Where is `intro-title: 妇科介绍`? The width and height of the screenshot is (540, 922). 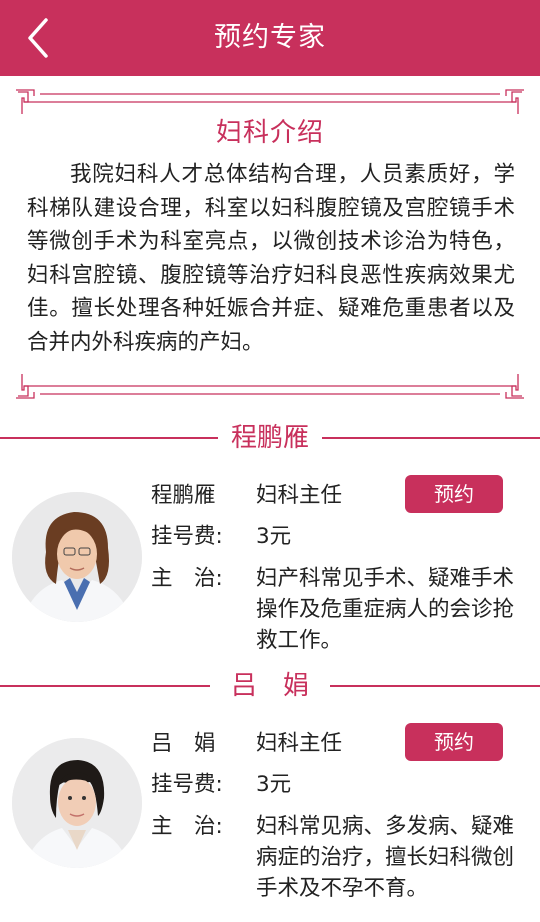
intro-title: 妇科介绍 is located at coordinates (269, 133).